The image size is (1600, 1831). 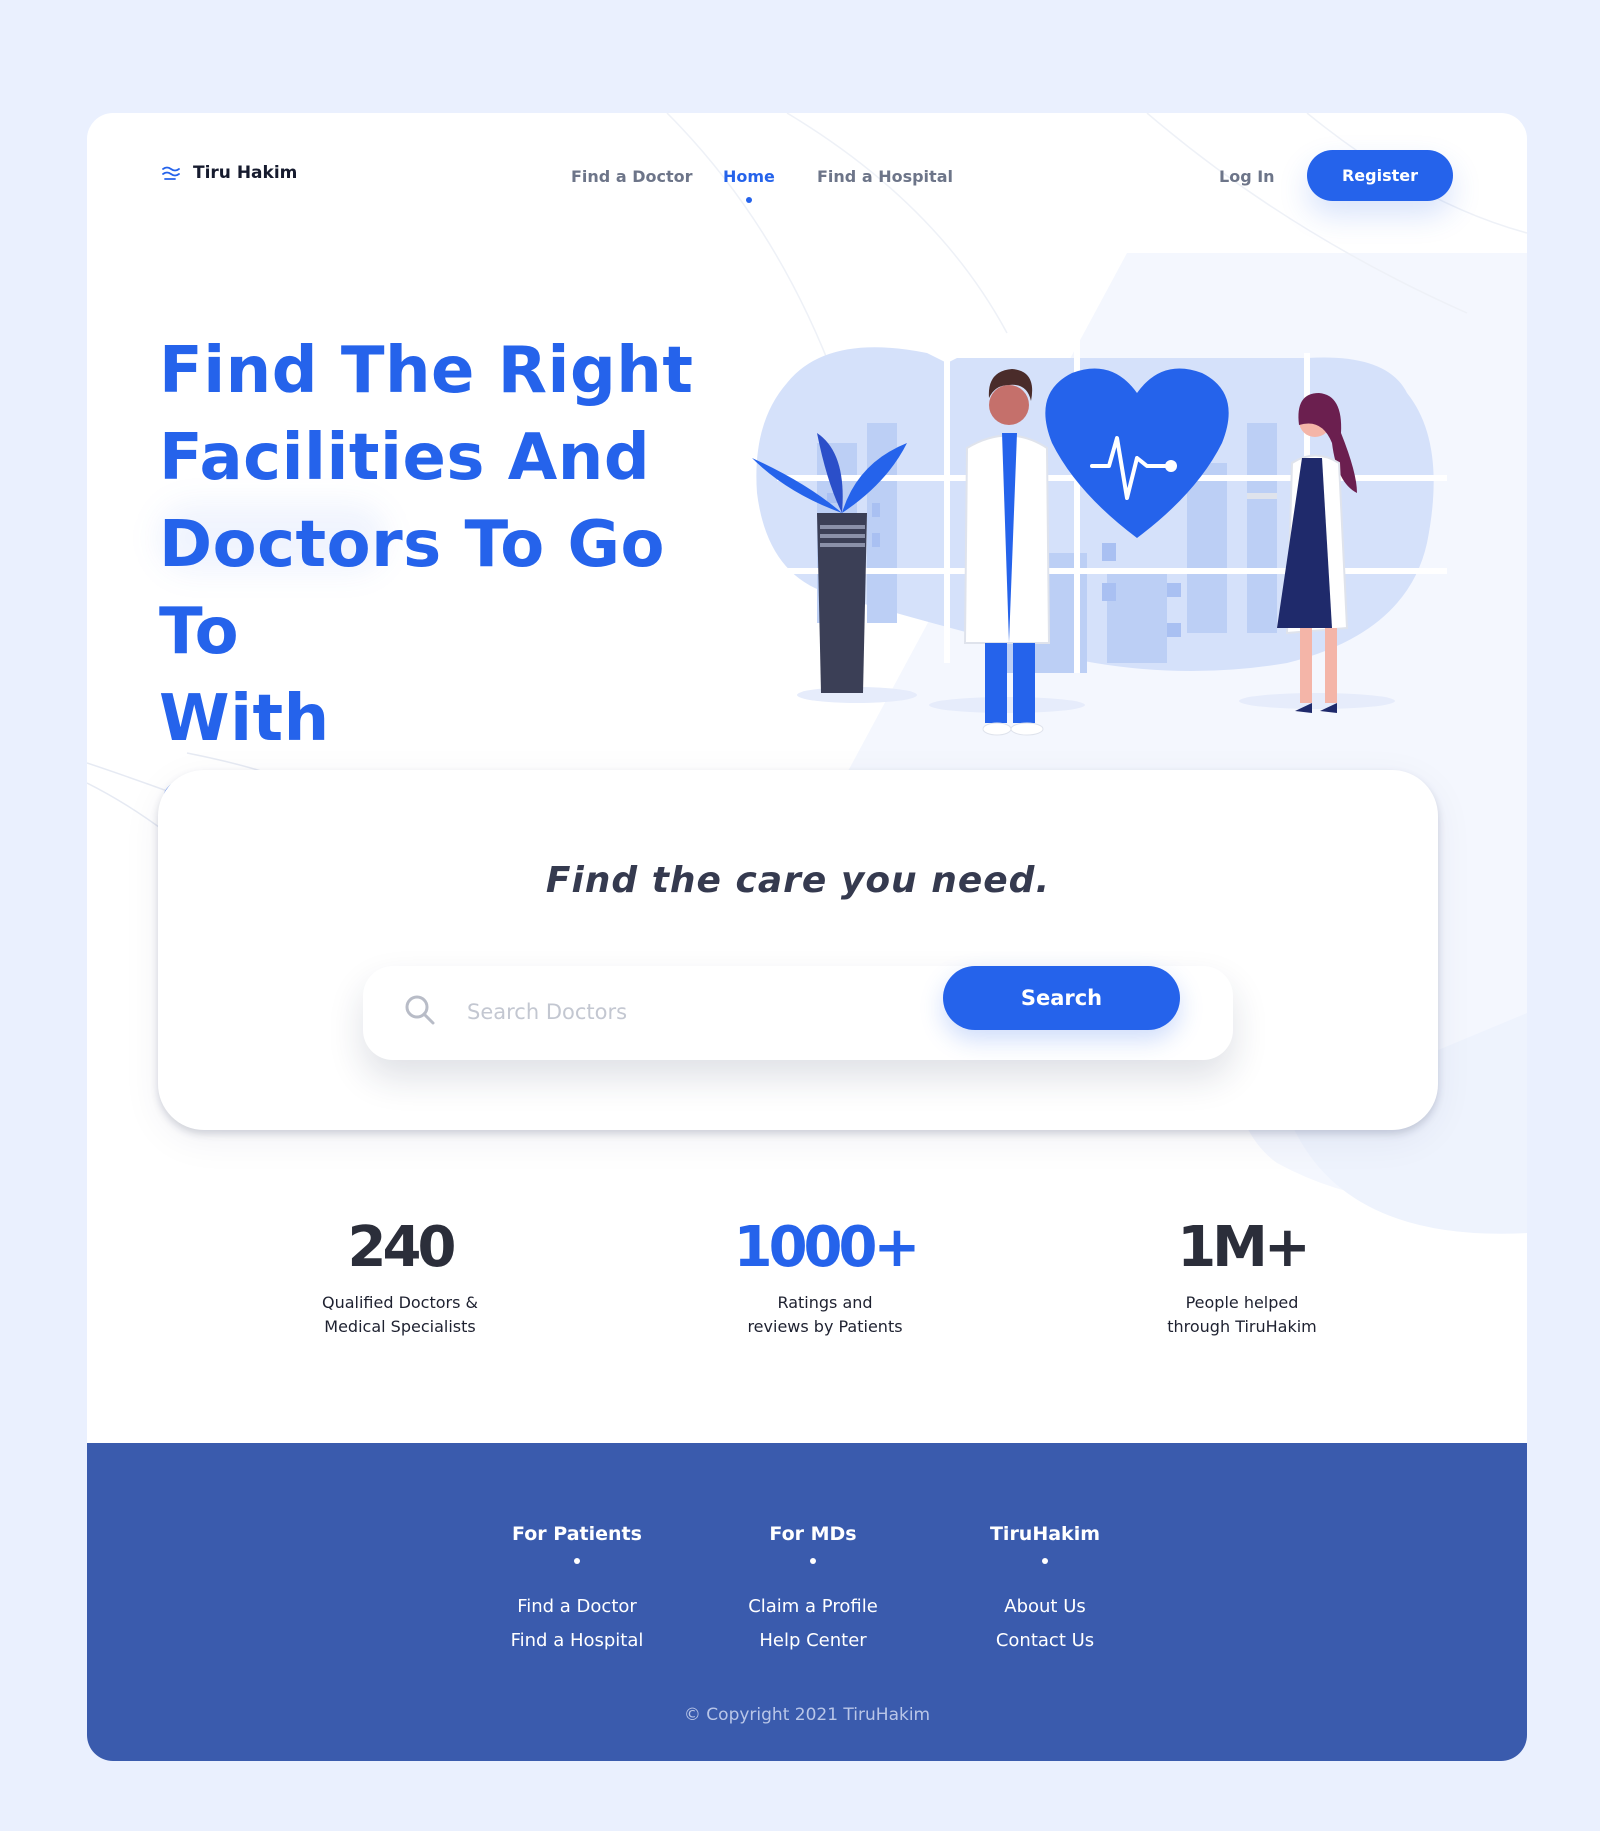 I want to click on stat-value: 1000+, so click(x=827, y=1247).